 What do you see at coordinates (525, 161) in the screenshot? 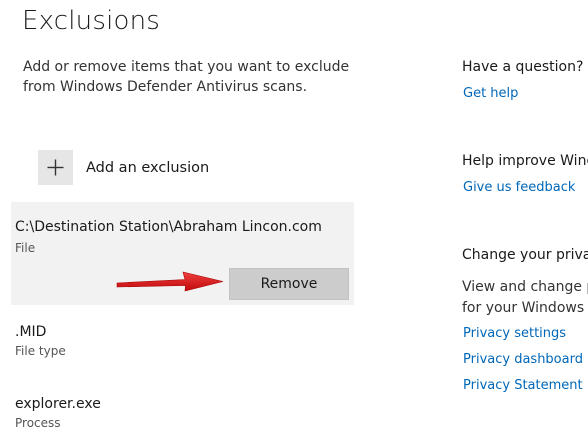
I see `feedback-heading: Help improve Wind` at bounding box center [525, 161].